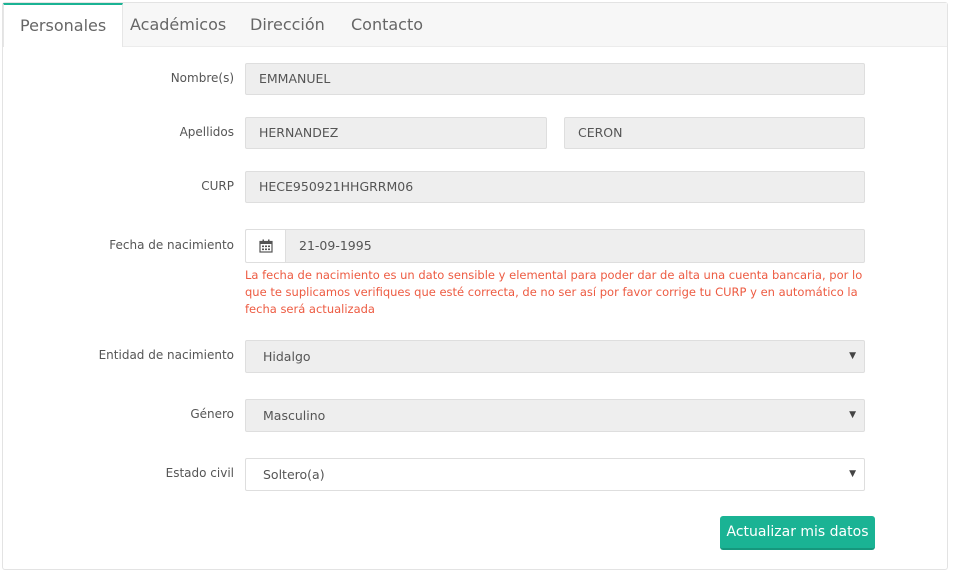  Describe the element at coordinates (555, 187) in the screenshot. I see `curp-field: HECE950921HHGRRM06` at that location.